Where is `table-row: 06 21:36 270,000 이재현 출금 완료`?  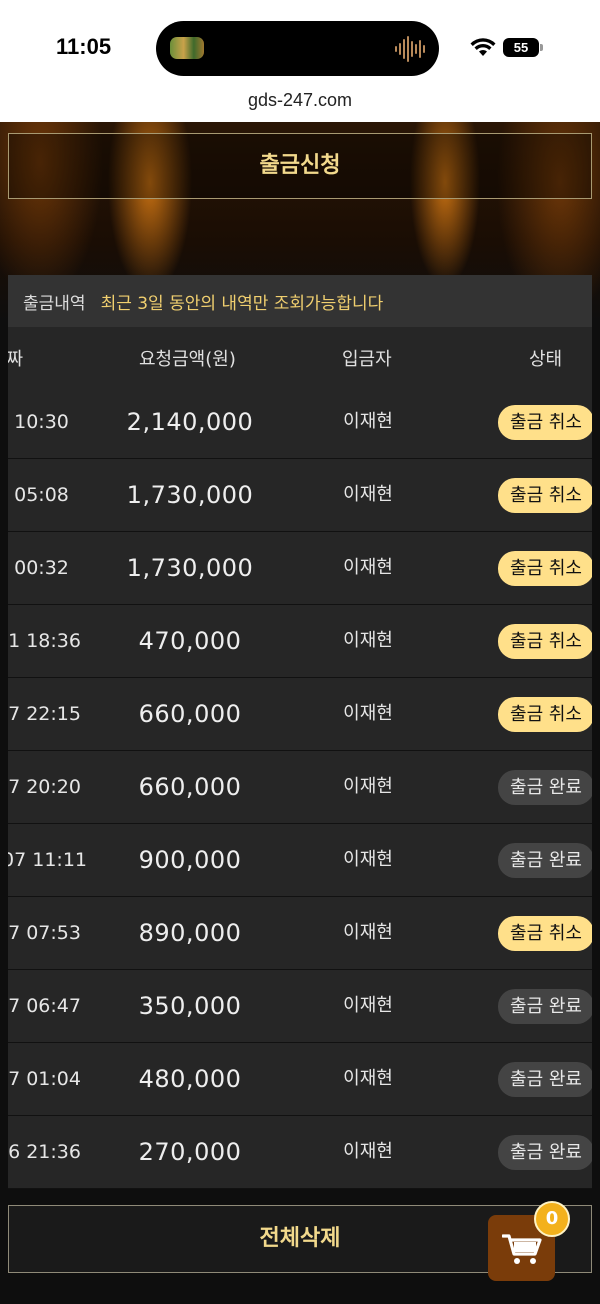
table-row: 06 21:36 270,000 이재현 출금 완료 is located at coordinates (300, 1152).